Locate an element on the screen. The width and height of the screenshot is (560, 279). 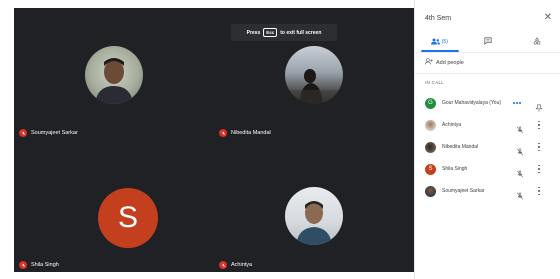
participant-name: Soumyajeet Sarkar is located at coordinates (463, 191).